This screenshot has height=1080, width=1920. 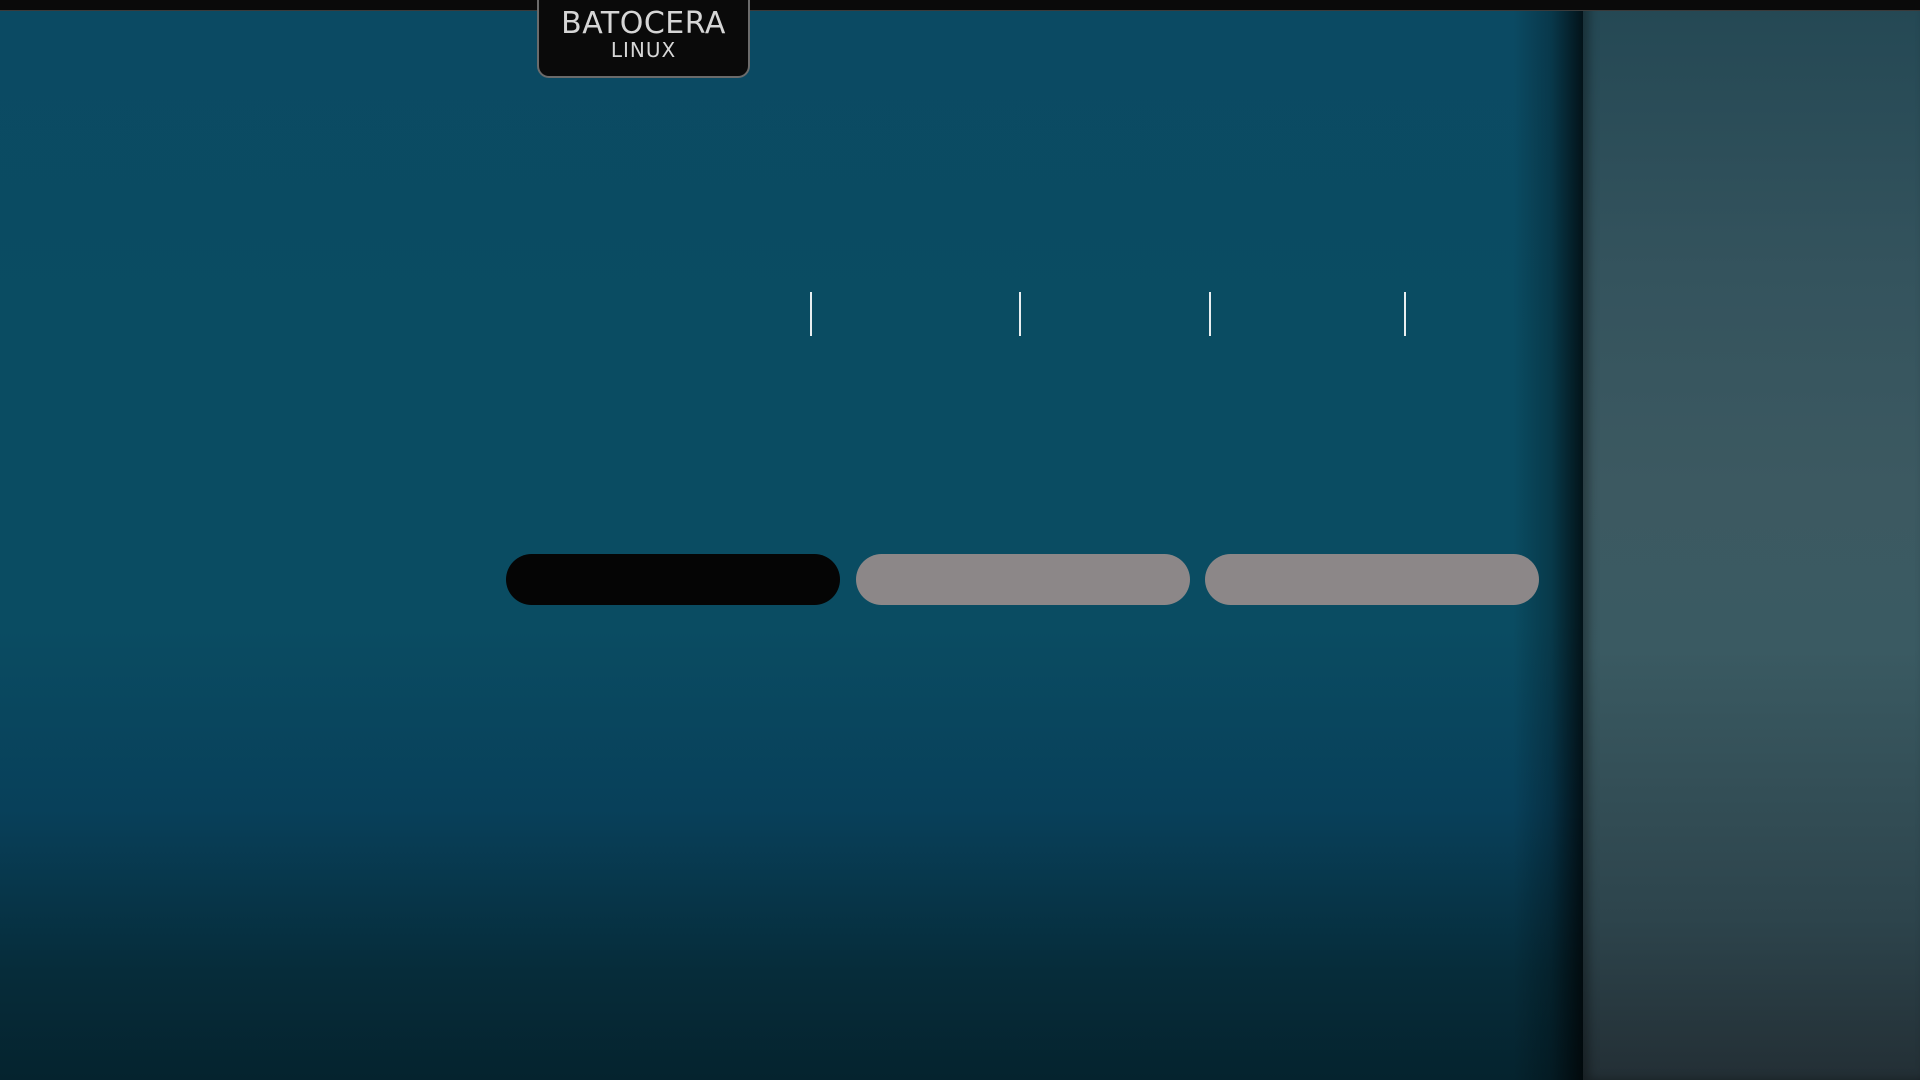 I want to click on batocera-logo: BATOCERA LINUX, so click(x=643, y=39).